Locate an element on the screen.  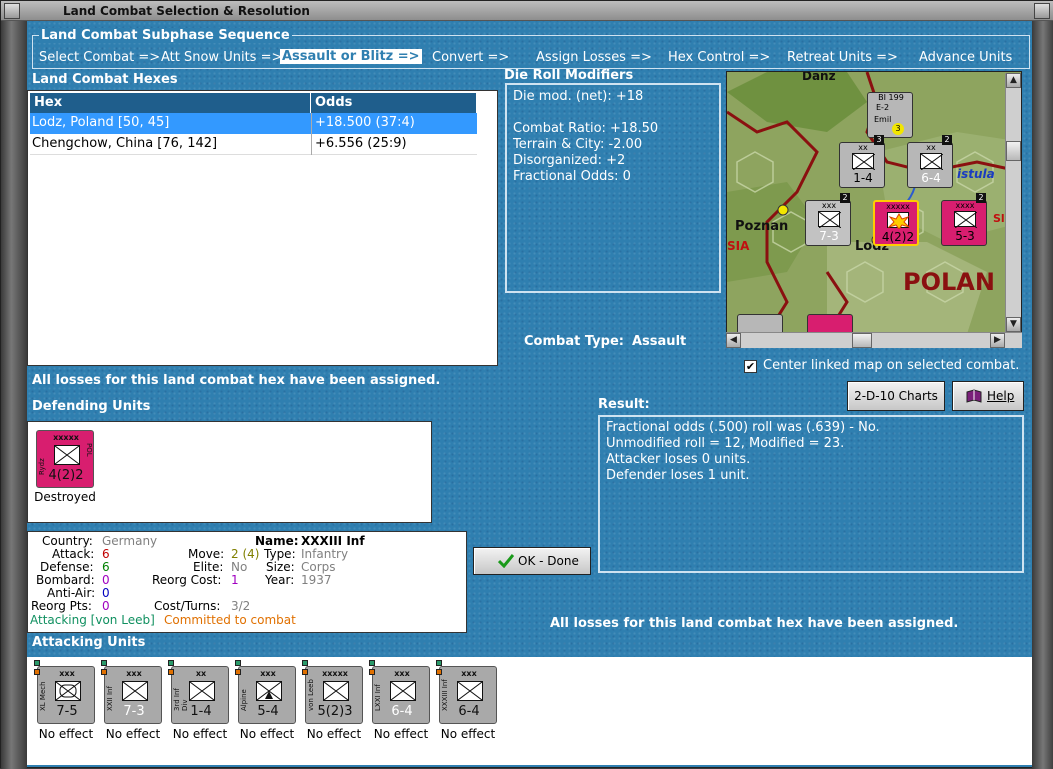
status-committed: Committed to combat is located at coordinates (230, 620).